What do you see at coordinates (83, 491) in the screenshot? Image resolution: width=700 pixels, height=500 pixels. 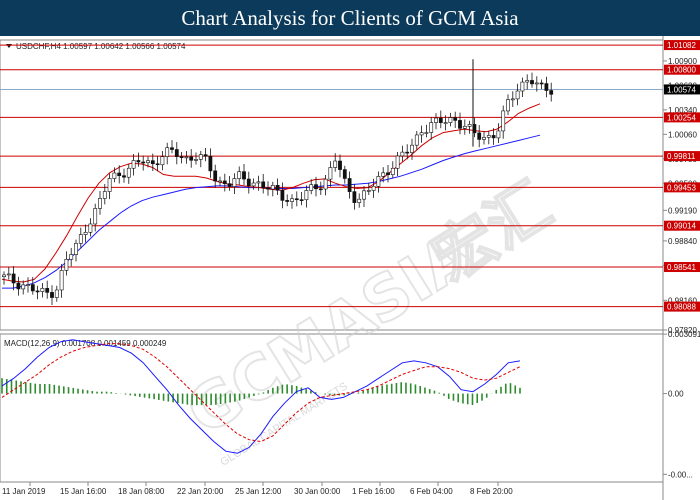 I see `x-tick-label: 15 Jan 16:00` at bounding box center [83, 491].